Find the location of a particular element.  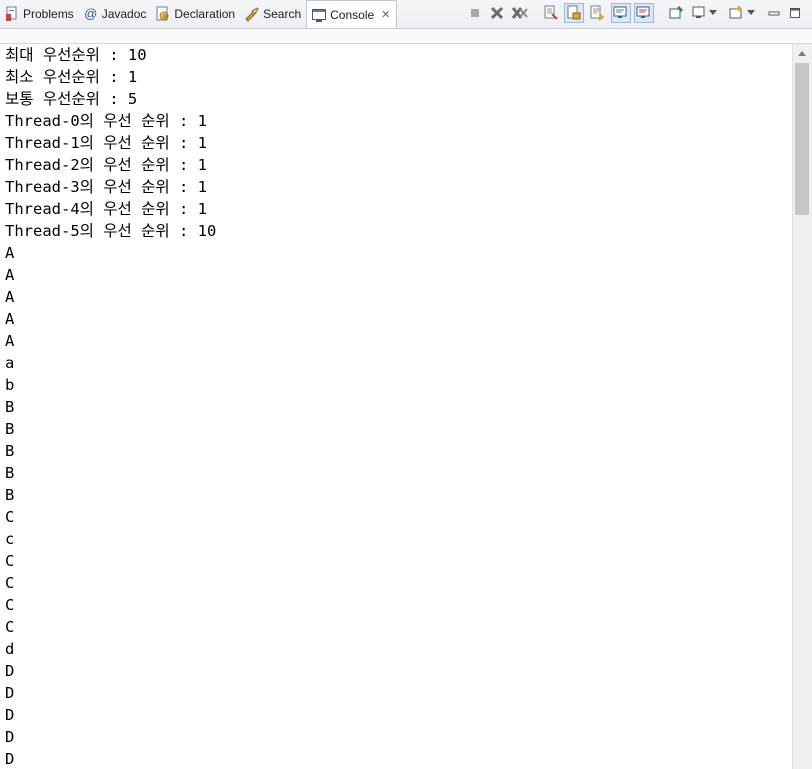

at-icon: @ is located at coordinates (91, 13).